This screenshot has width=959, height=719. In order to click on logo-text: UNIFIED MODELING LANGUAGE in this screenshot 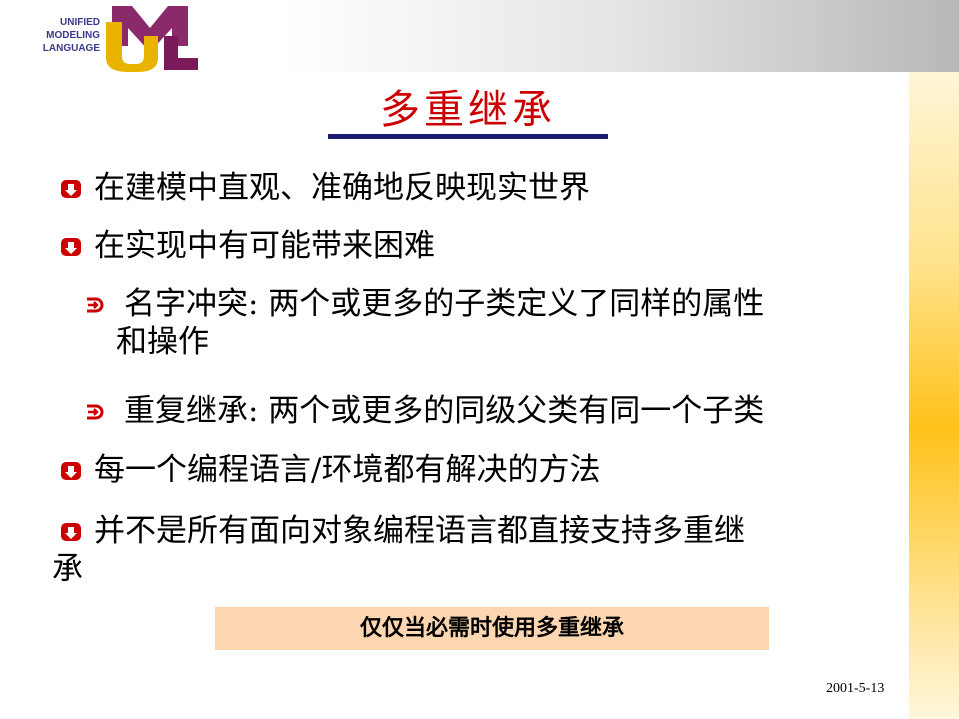, I will do `click(64, 35)`.